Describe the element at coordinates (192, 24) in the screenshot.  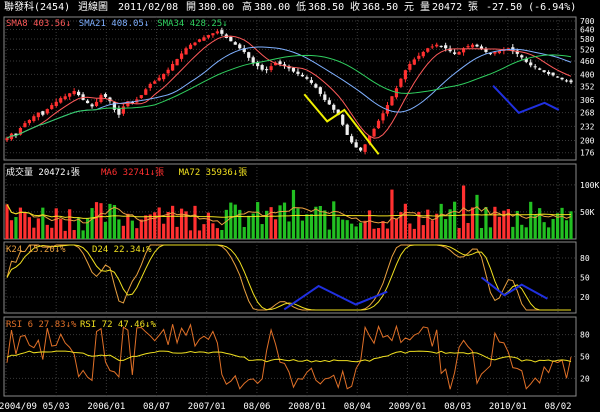
I see `ma-legend-sma34: SMA34 428.25↓` at that location.